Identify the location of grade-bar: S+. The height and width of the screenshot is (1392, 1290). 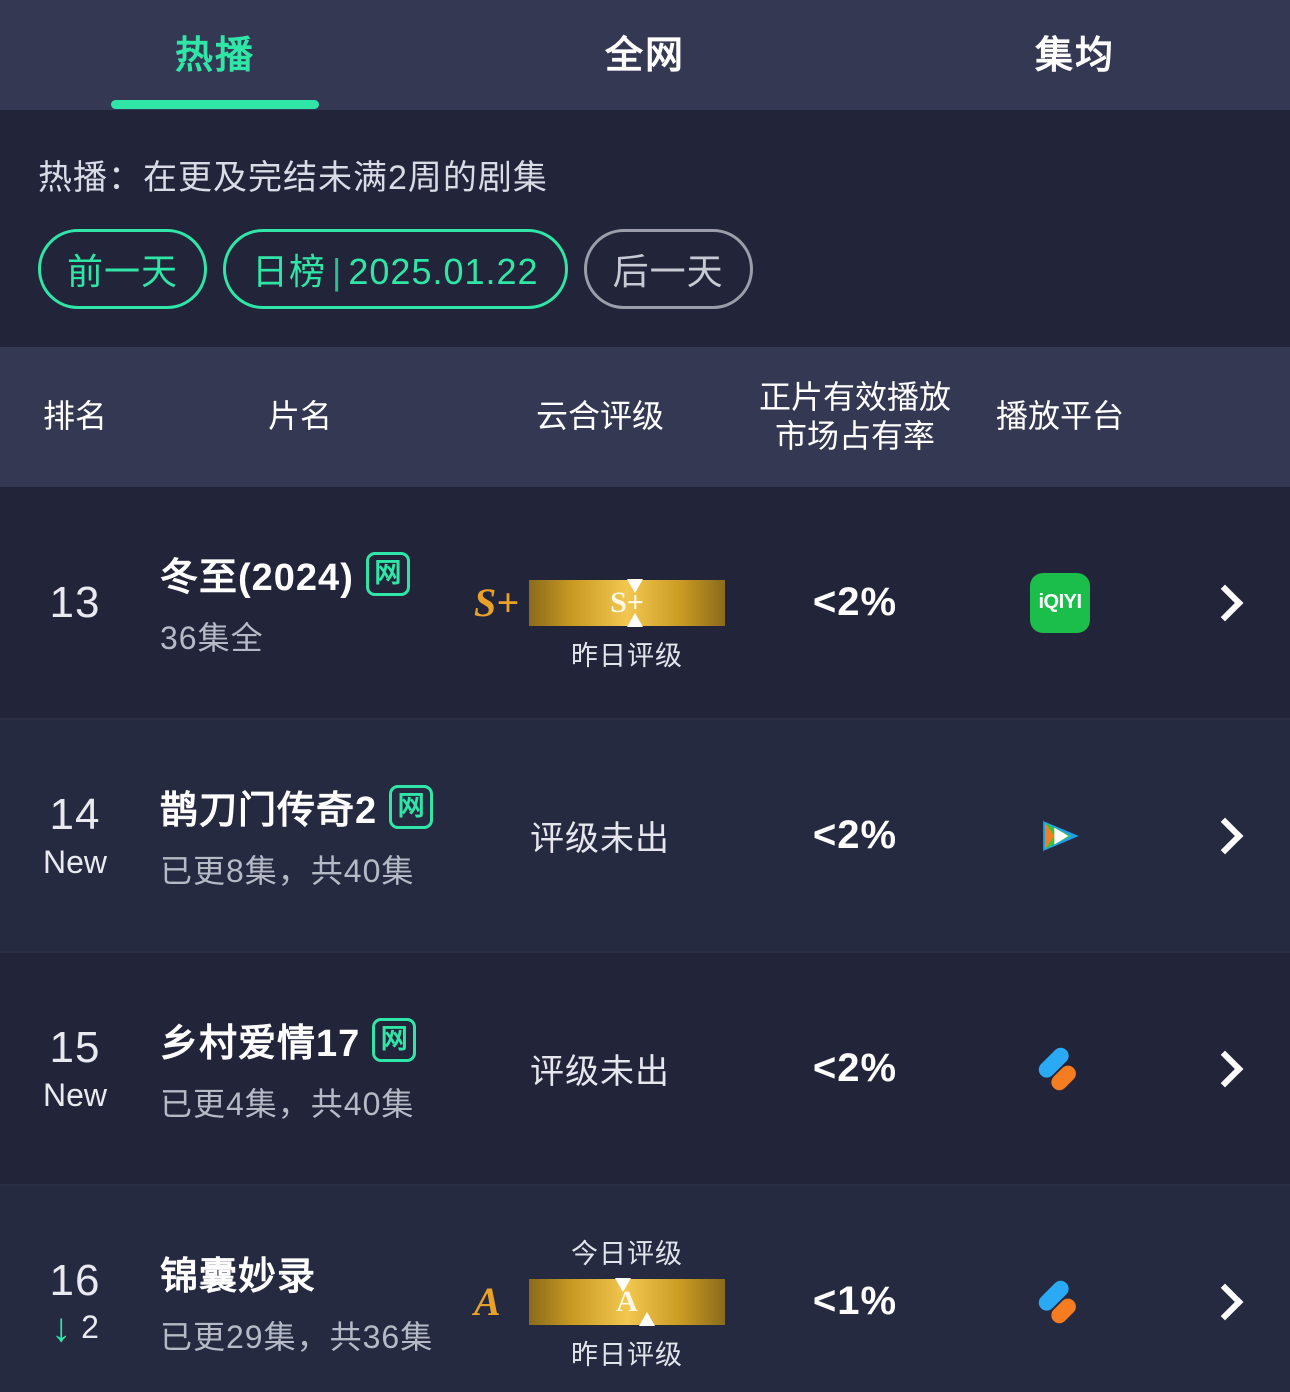
(627, 602).